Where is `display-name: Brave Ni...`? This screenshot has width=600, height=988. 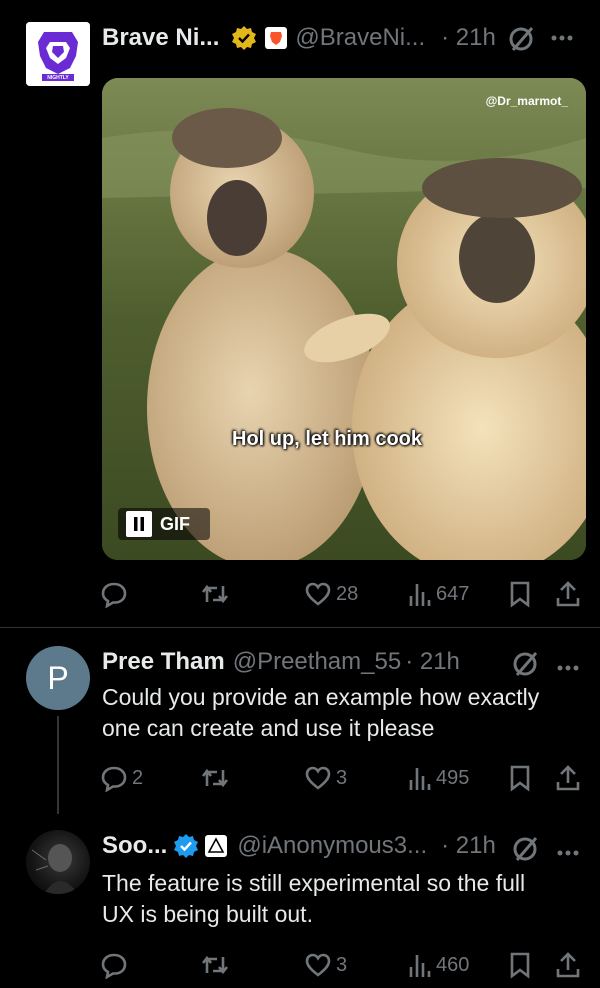 display-name: Brave Ni... is located at coordinates (160, 38).